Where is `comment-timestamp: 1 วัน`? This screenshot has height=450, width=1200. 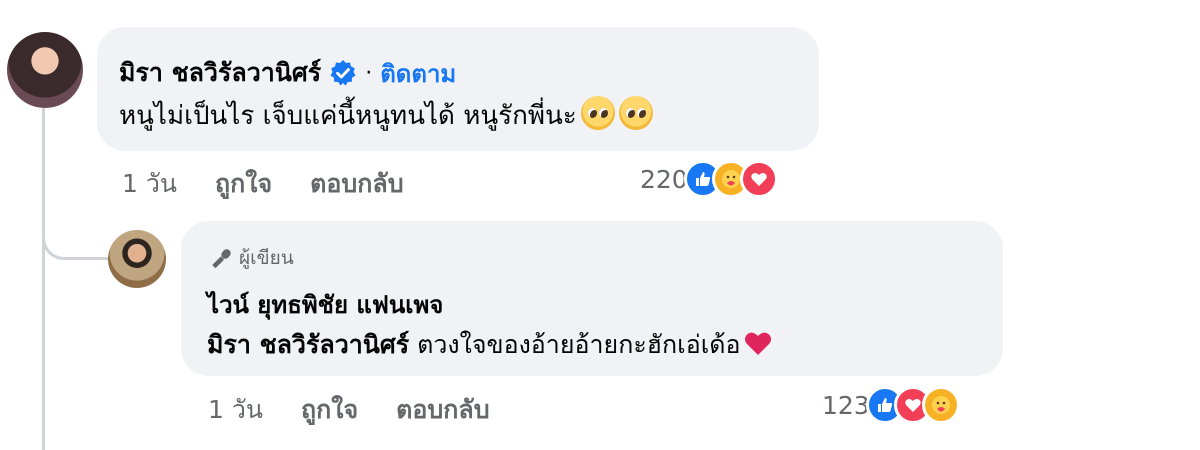 comment-timestamp: 1 วัน is located at coordinates (149, 184).